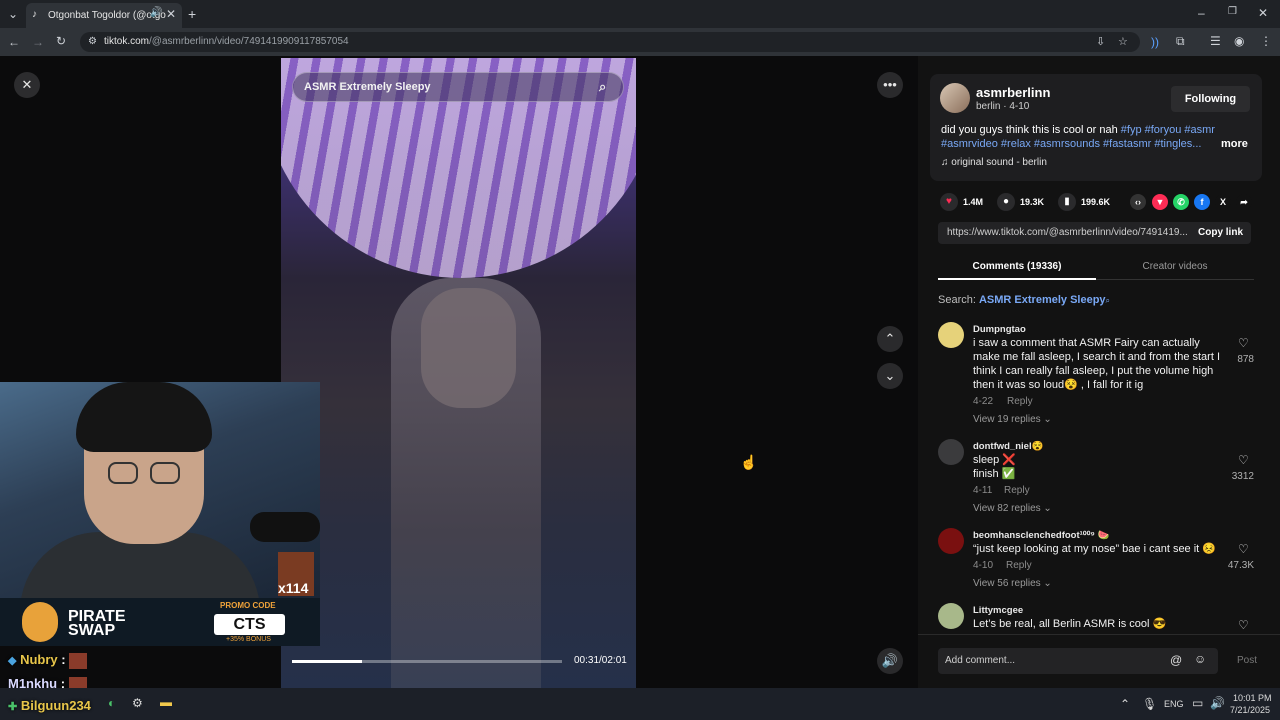 This screenshot has width=1280, height=720. Describe the element at coordinates (111, 703) in the screenshot. I see `edge-icon: ◐` at that location.